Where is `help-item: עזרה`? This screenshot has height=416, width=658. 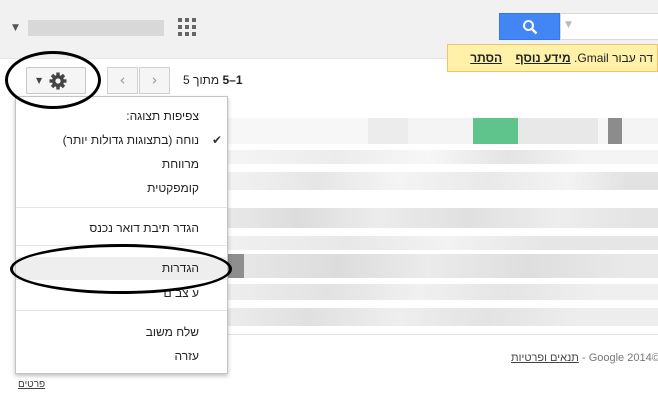 help-item: עזרה is located at coordinates (186, 356).